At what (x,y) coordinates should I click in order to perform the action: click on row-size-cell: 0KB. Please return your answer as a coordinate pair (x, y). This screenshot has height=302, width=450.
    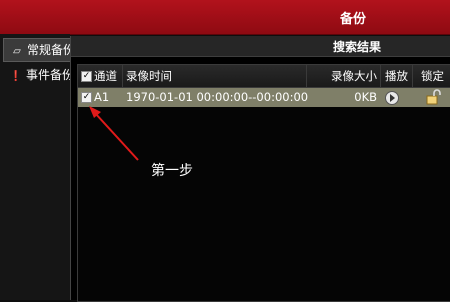
    Looking at the image, I should click on (365, 97).